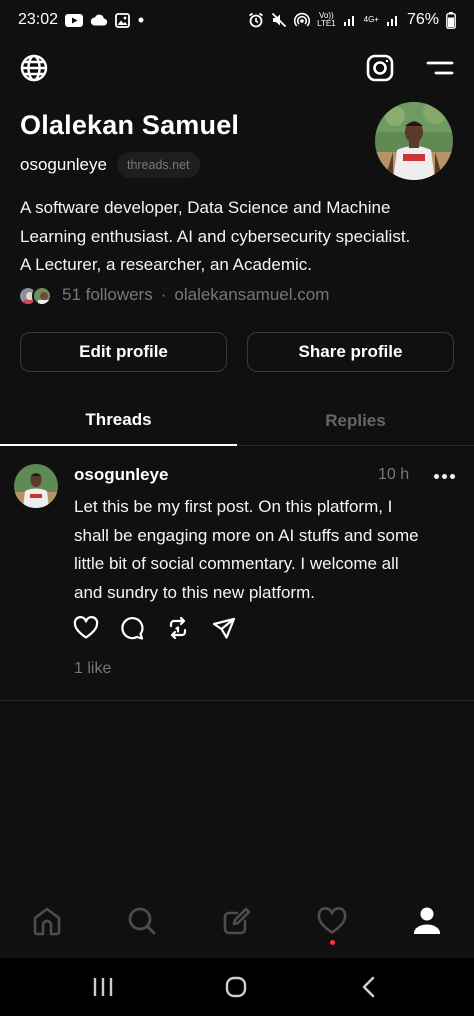  I want to click on cloud-icon, so click(99, 20).